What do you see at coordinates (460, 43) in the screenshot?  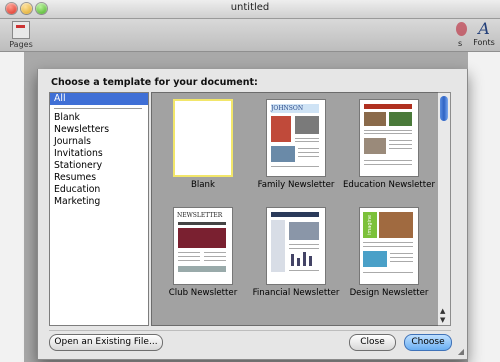 I see `partial-toolbar-label: s` at bounding box center [460, 43].